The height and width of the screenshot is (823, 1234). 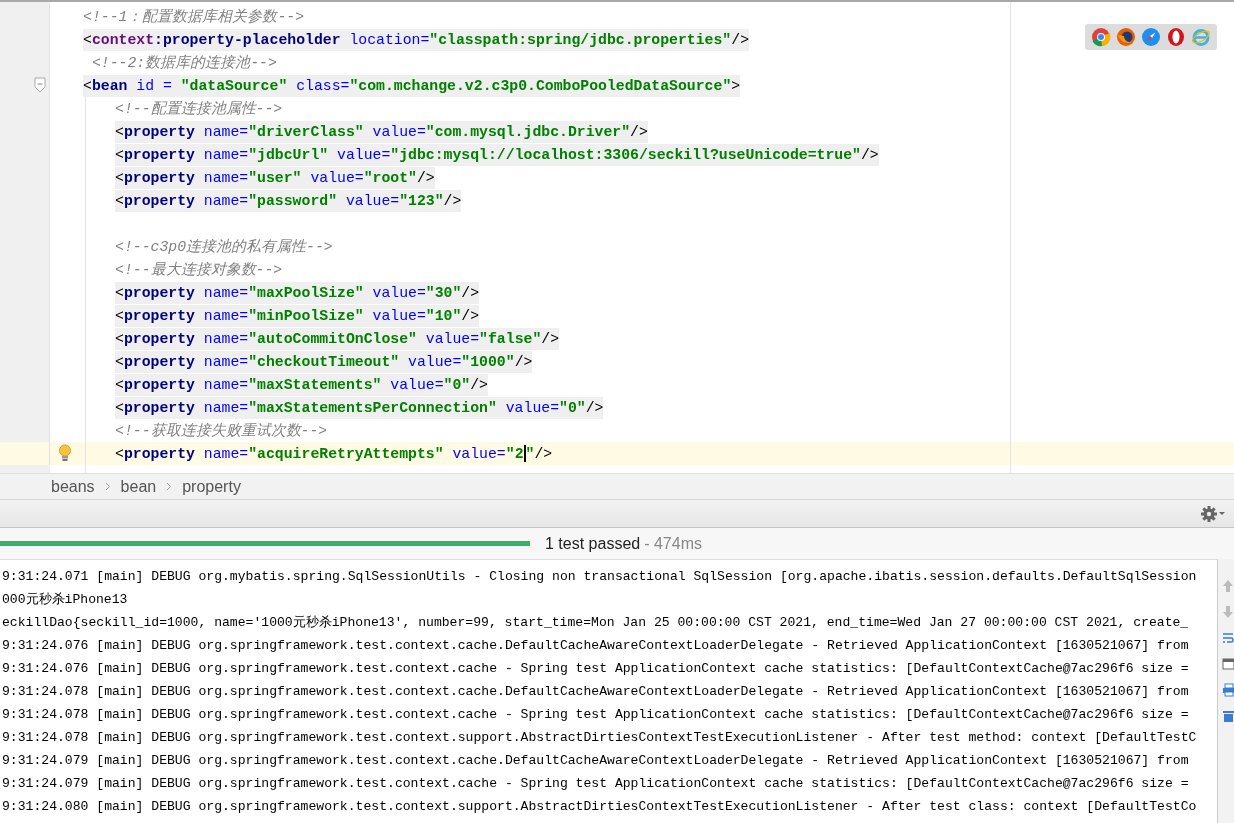 I want to click on window-icon, so click(x=1228, y=664).